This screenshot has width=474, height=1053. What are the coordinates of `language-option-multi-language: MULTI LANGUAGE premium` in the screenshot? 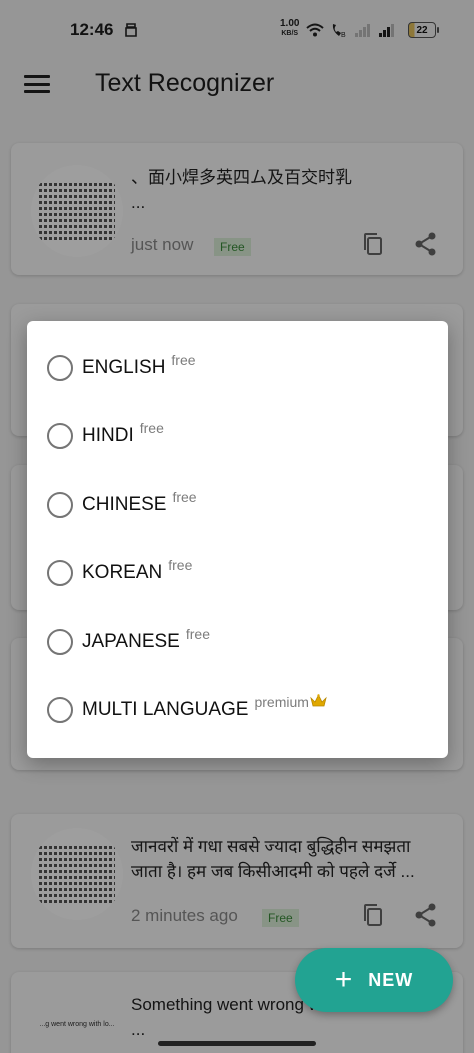 It's located at (187, 710).